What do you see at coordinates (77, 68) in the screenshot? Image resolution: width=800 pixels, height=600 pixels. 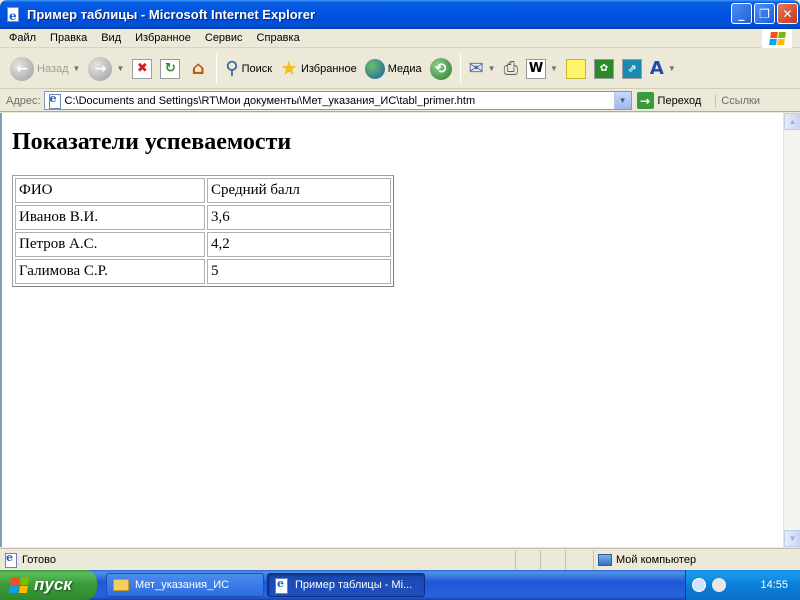 I see `back-dropdown-icon: ▼` at bounding box center [77, 68].